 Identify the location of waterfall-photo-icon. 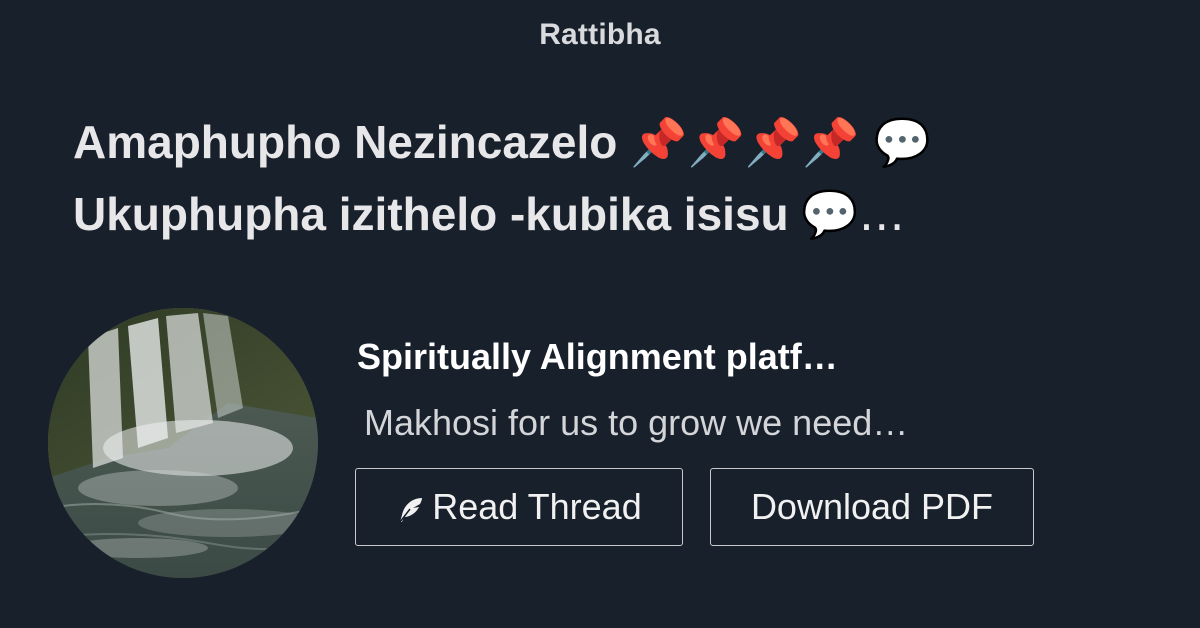
(183, 443).